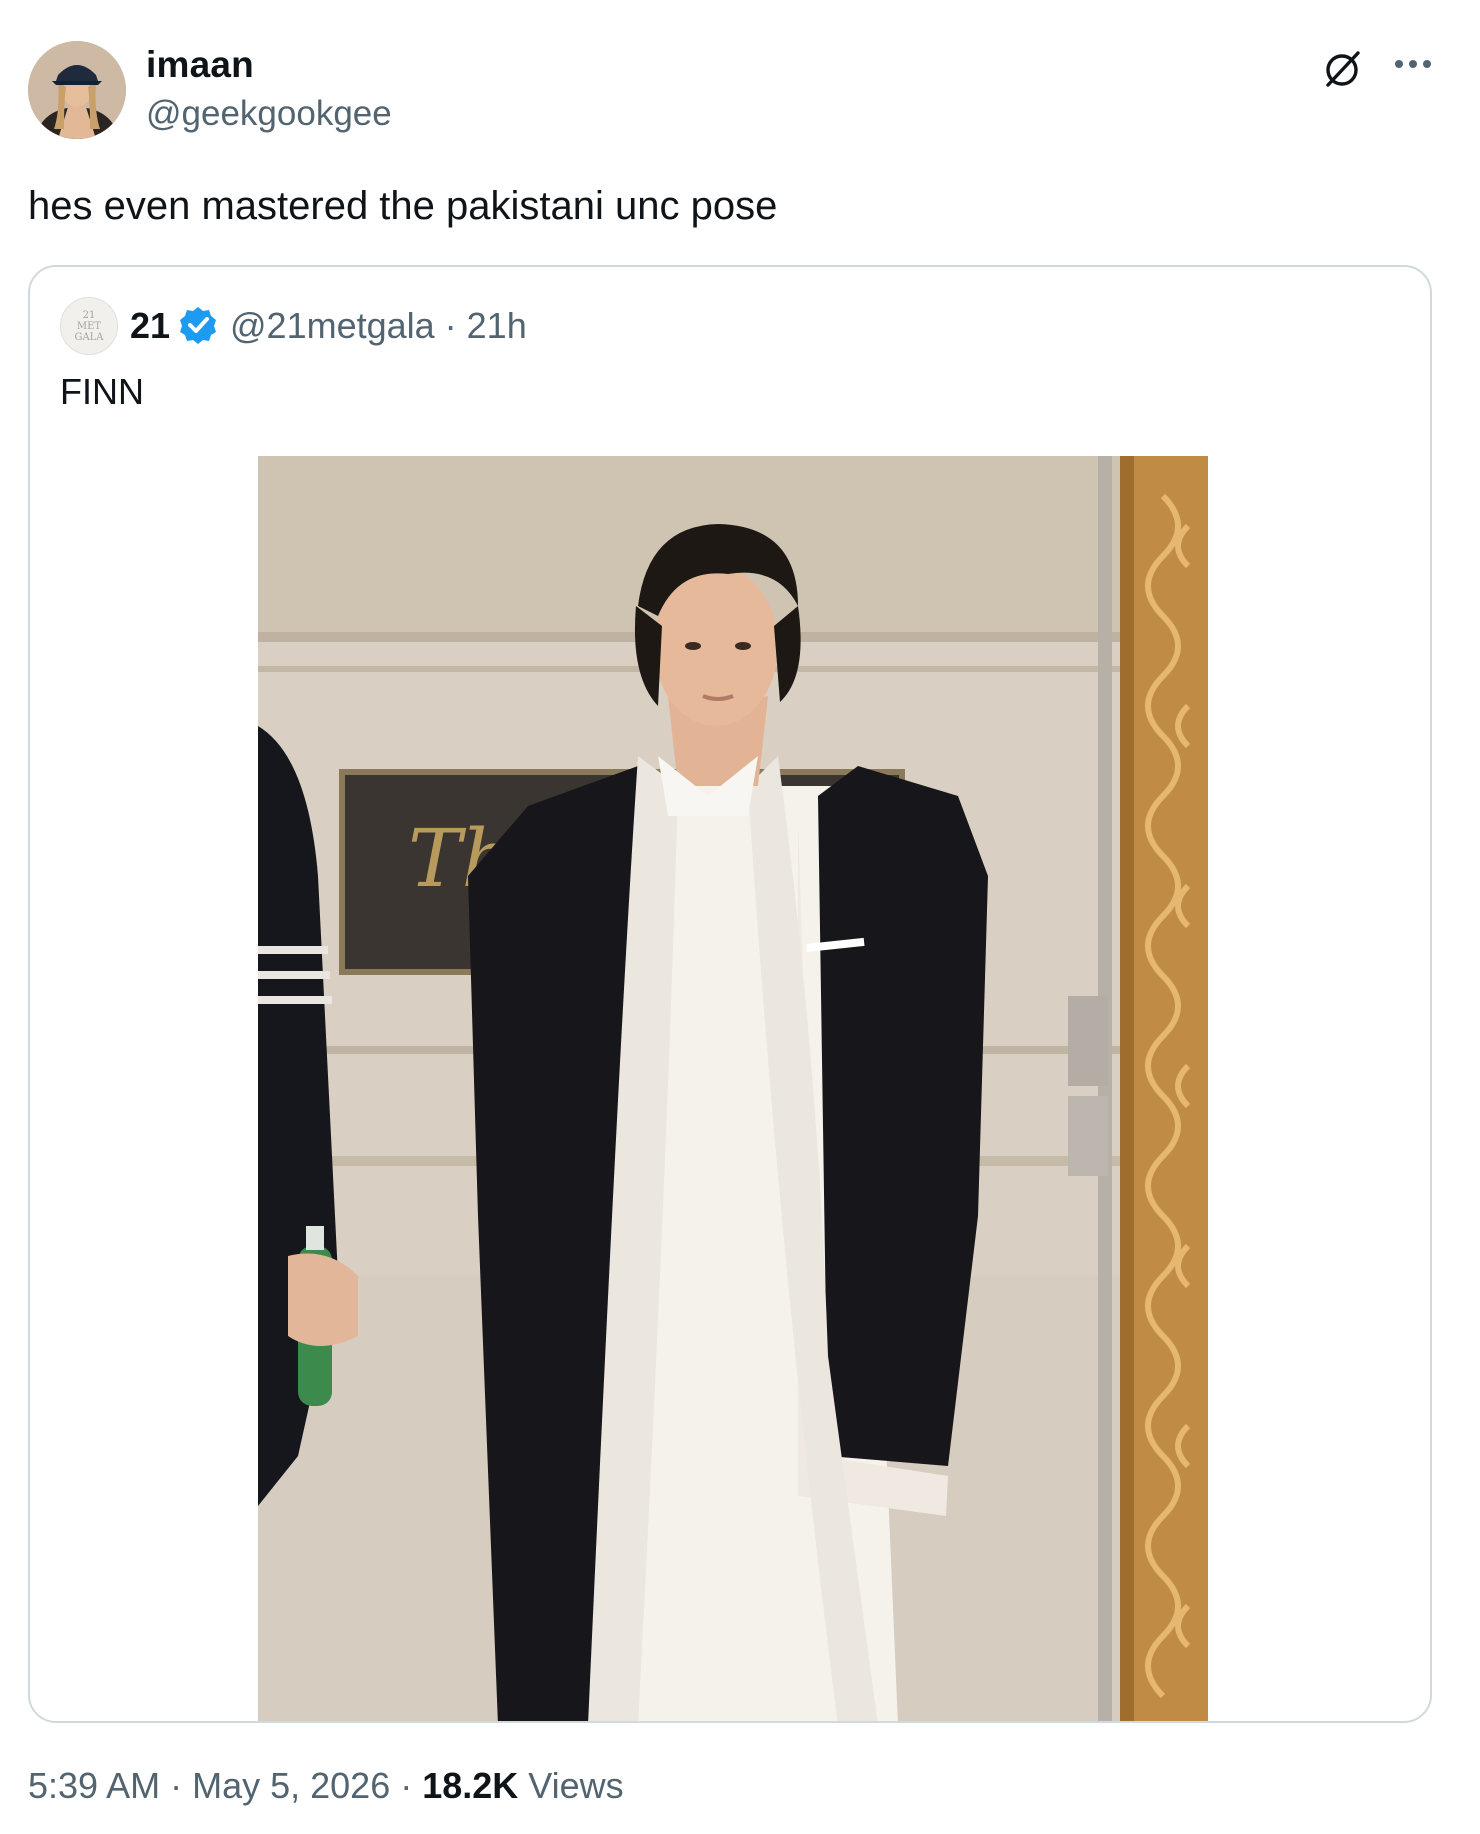 The width and height of the screenshot is (1480, 1834). I want to click on avatar-image, so click(77, 90).